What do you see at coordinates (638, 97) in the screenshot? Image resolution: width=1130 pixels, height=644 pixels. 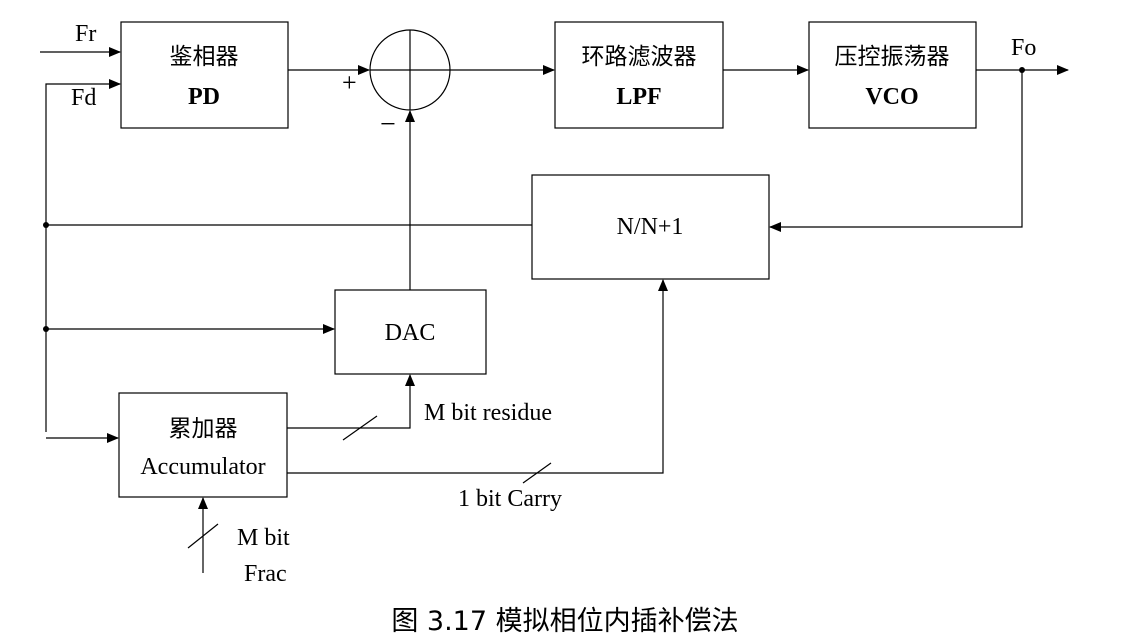 I see `lpf-block-en-label: LPF` at bounding box center [638, 97].